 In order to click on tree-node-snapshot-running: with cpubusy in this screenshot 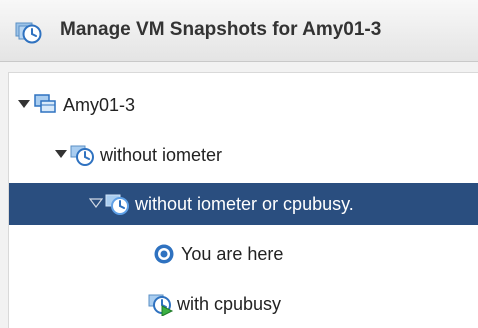, I will do `click(243, 304)`.